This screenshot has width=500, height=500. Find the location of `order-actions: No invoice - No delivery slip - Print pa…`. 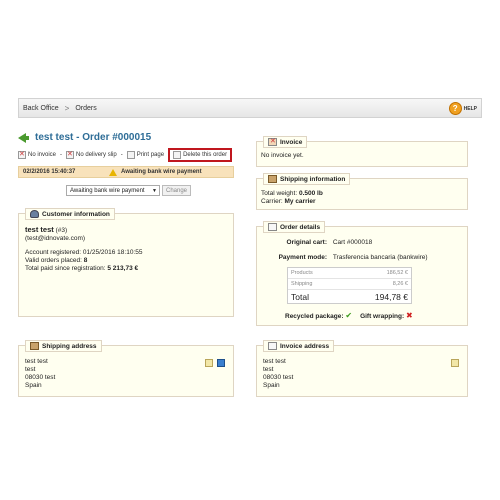

order-actions: No invoice - No delivery slip - Print pa… is located at coordinates (125, 155).